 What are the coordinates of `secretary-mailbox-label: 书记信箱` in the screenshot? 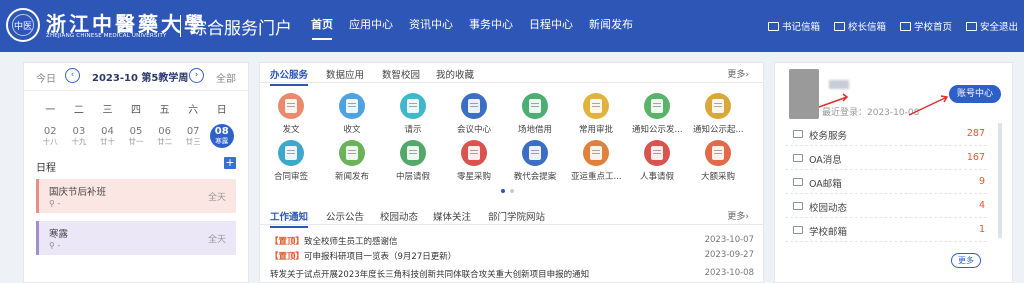 It's located at (800, 27).